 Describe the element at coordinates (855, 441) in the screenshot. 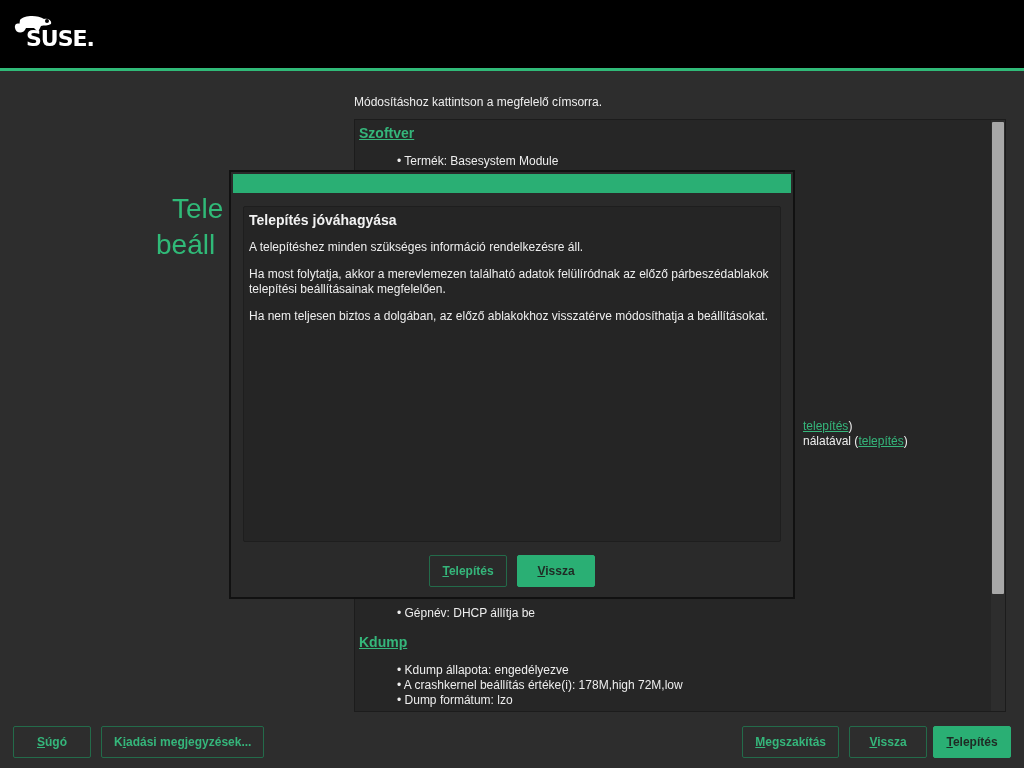

I see `summary-item: nálatával (telepítés)` at that location.